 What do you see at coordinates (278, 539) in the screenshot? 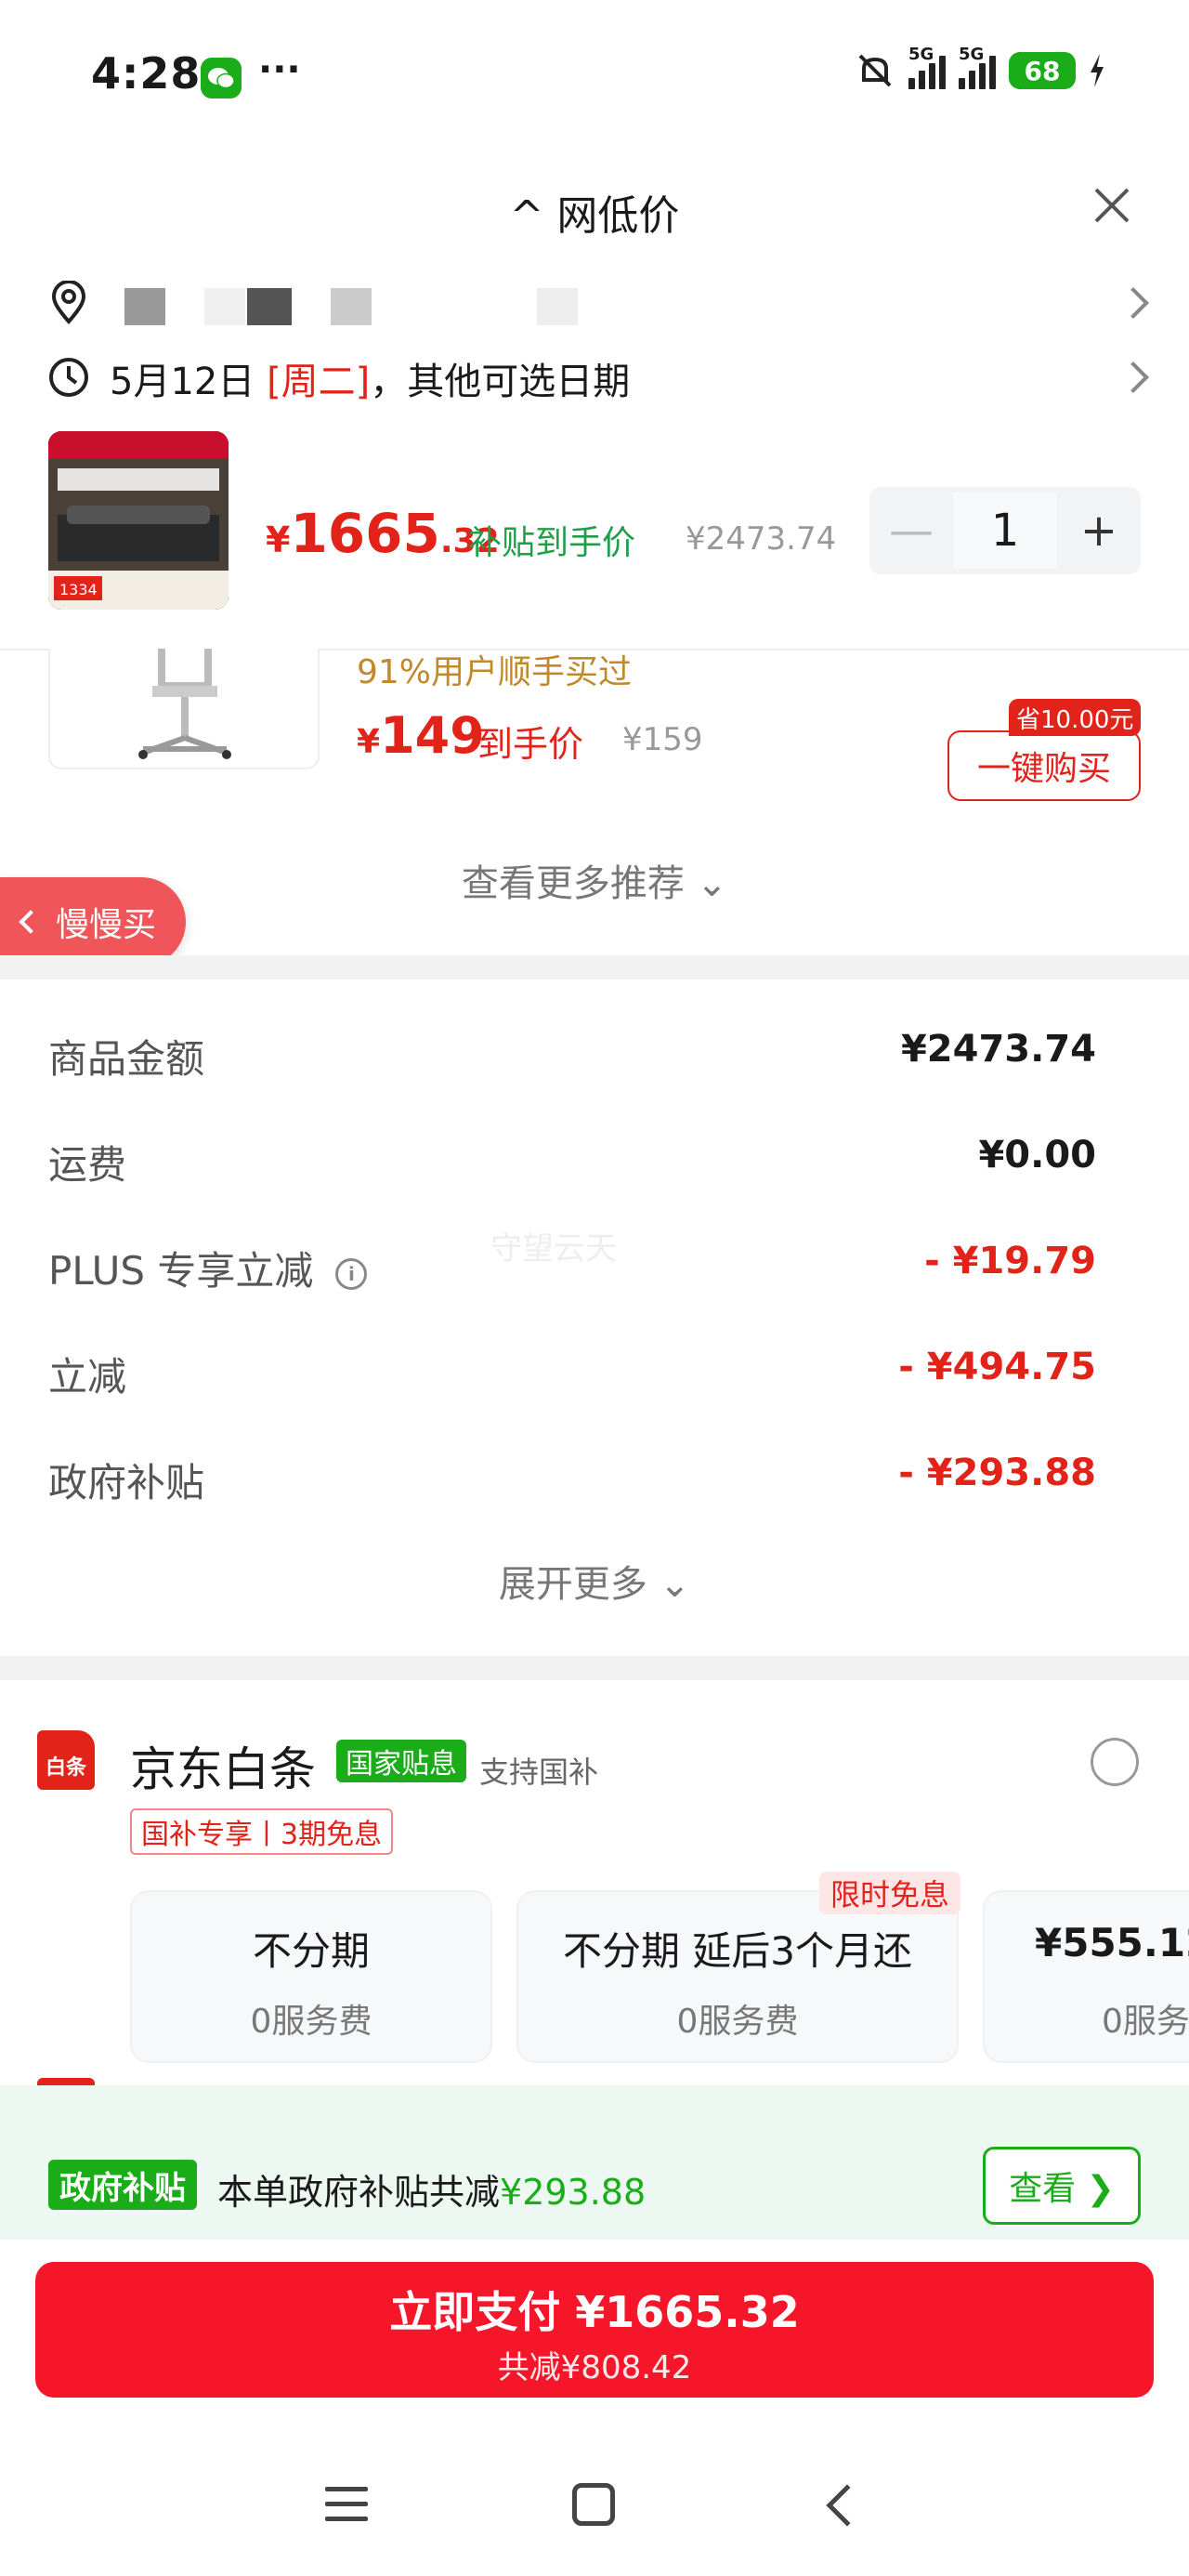
I see `product-price-symbol: ¥` at bounding box center [278, 539].